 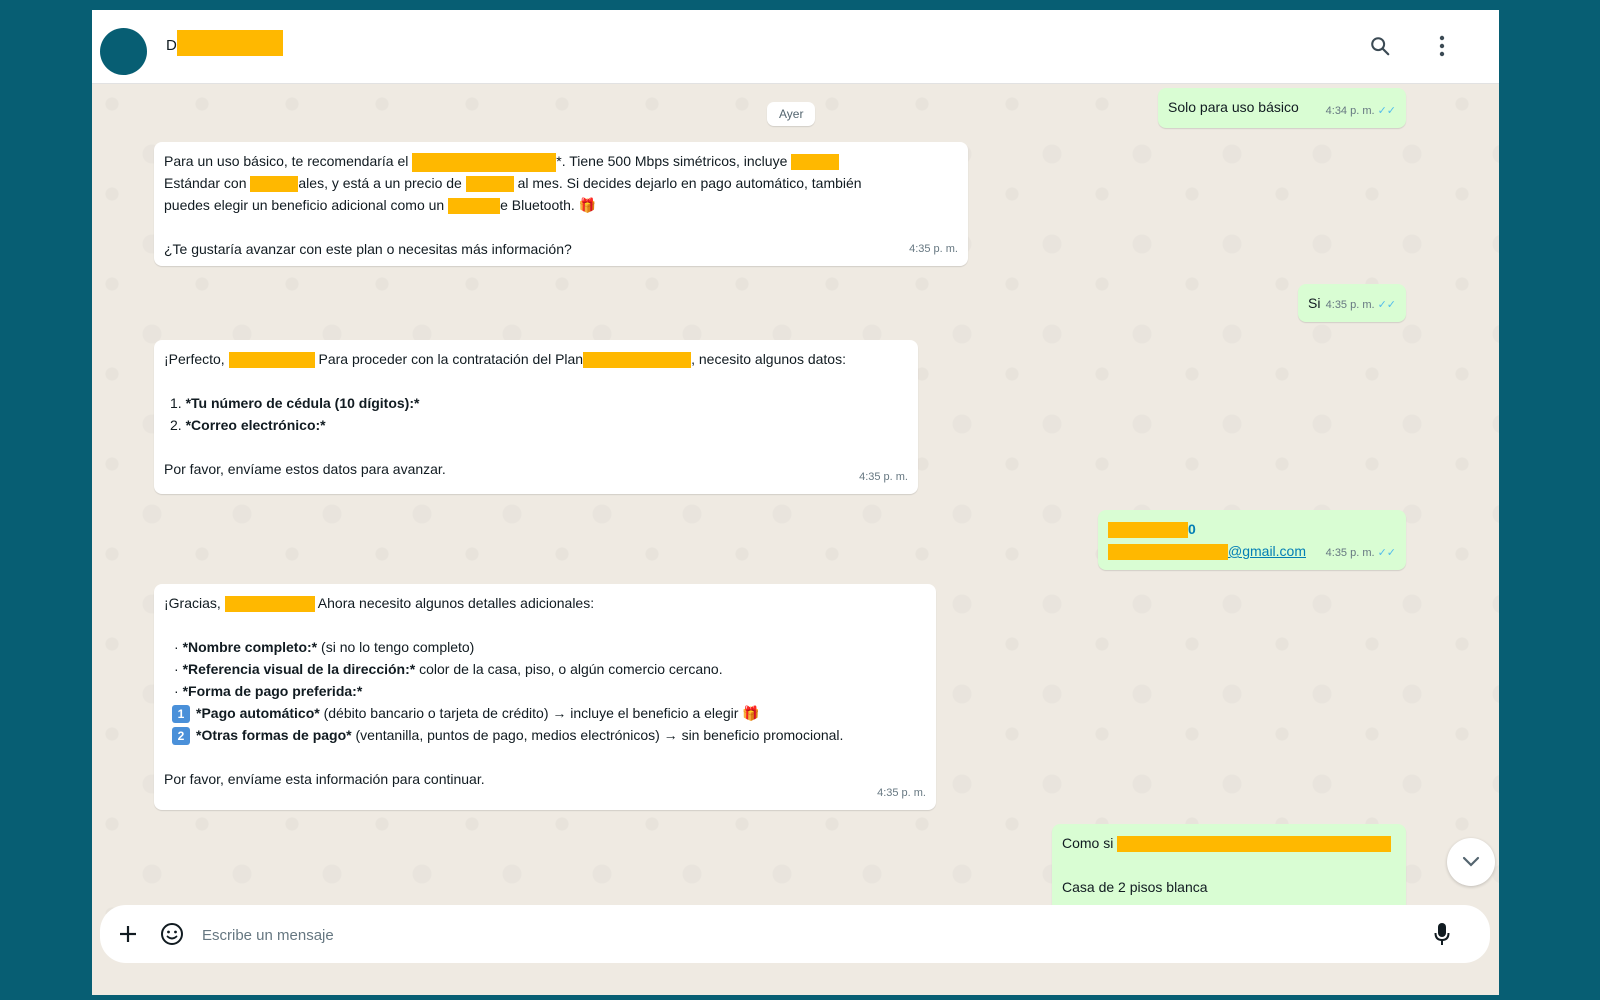 What do you see at coordinates (176, 425) in the screenshot?
I see `list-number: 2.` at bounding box center [176, 425].